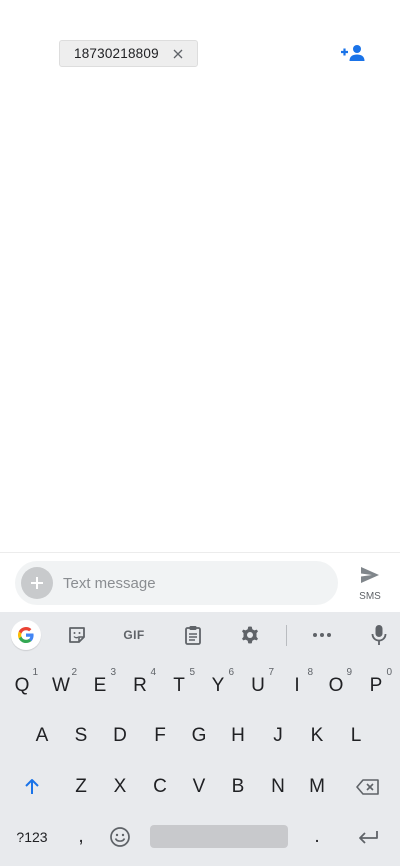  I want to click on clipboard-icon, so click(193, 635).